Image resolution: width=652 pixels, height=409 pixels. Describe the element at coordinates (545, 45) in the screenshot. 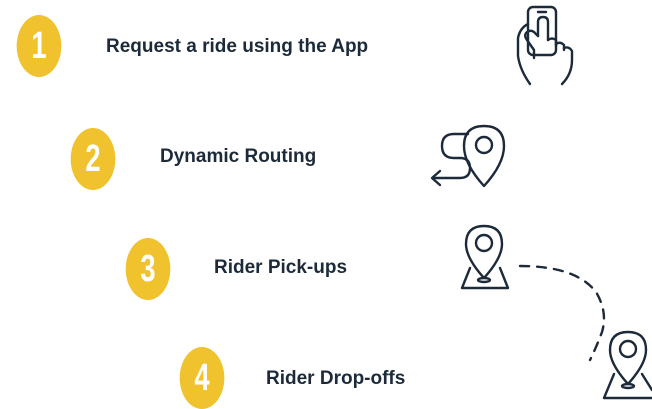

I see `hand-phone-icon` at that location.